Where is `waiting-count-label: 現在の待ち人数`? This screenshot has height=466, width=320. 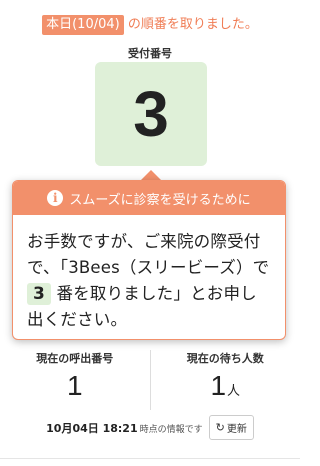 waiting-count-label: 現在の待ち人数 is located at coordinates (225, 358).